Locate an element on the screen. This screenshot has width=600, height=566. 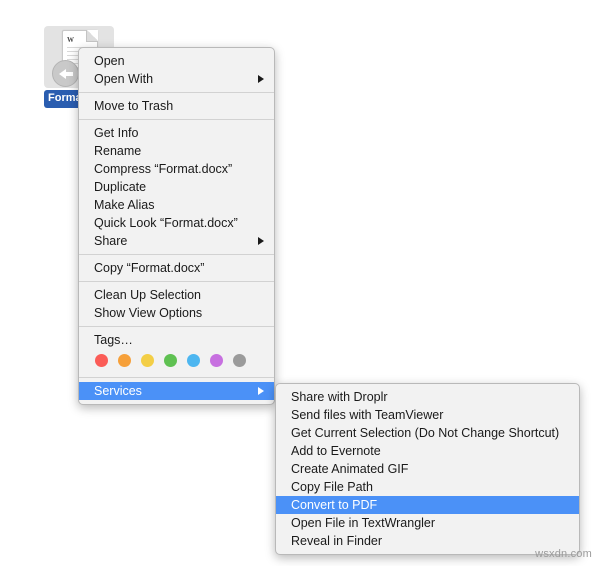
menu-item-compress-format-docx: Compress “Format.docx” is located at coordinates (176, 169).